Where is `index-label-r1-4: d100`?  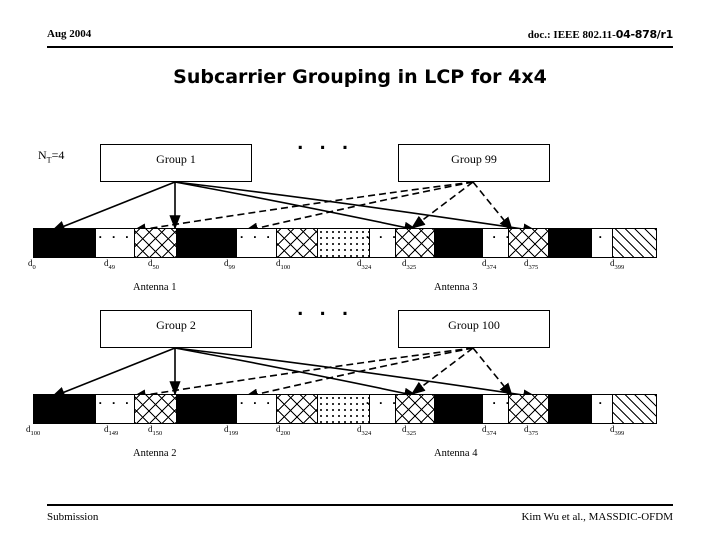
index-label-r1-4: d100 is located at coordinates (283, 264).